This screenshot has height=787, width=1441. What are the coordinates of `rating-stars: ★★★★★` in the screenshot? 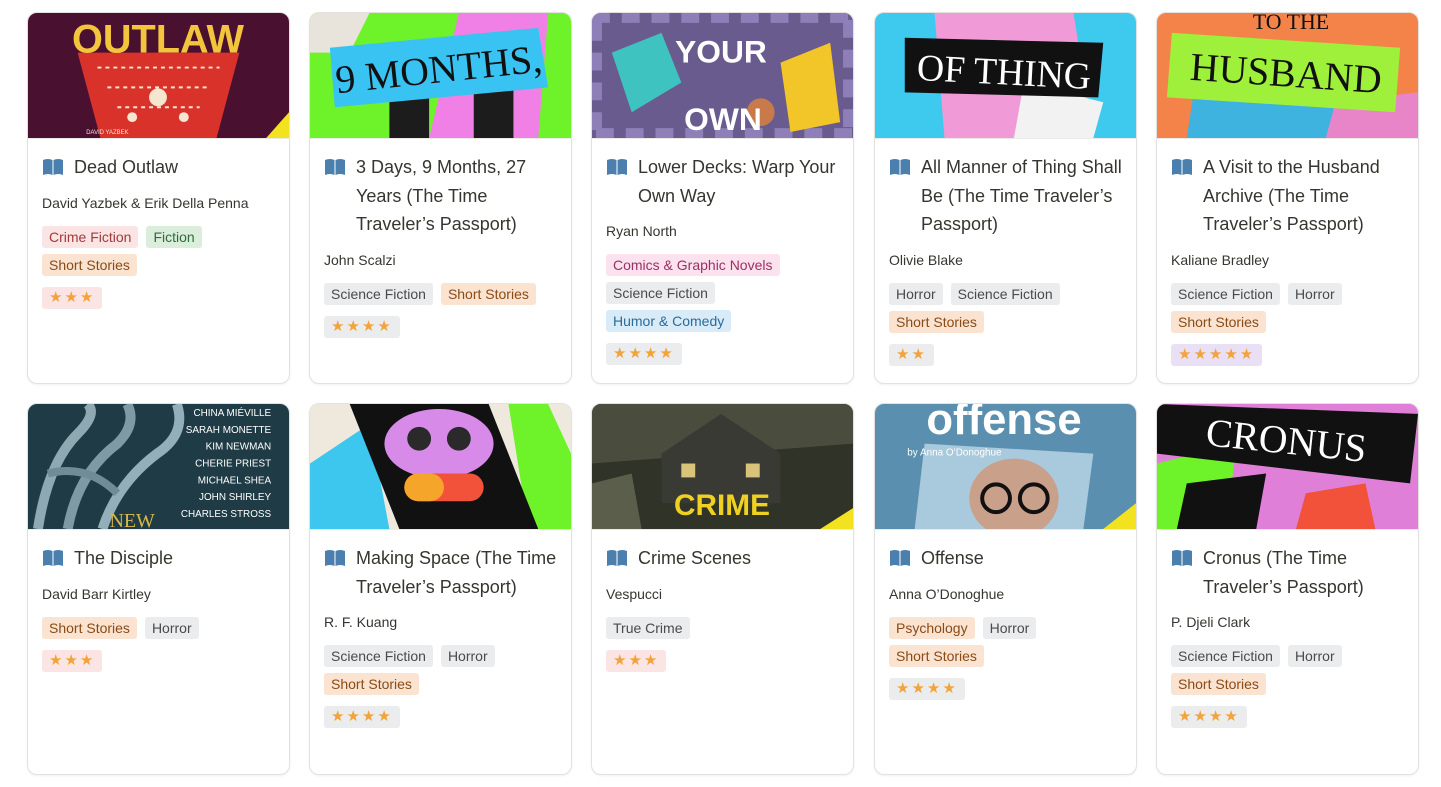 It's located at (1217, 354).